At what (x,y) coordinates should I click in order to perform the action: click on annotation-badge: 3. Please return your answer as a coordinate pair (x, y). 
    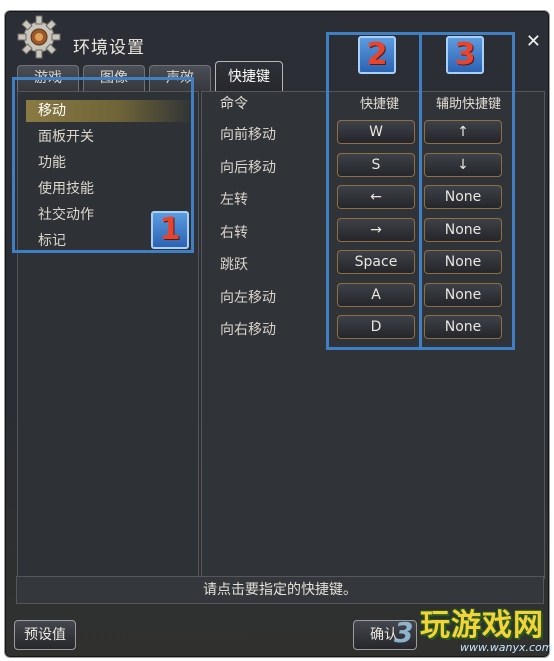
    Looking at the image, I should click on (465, 55).